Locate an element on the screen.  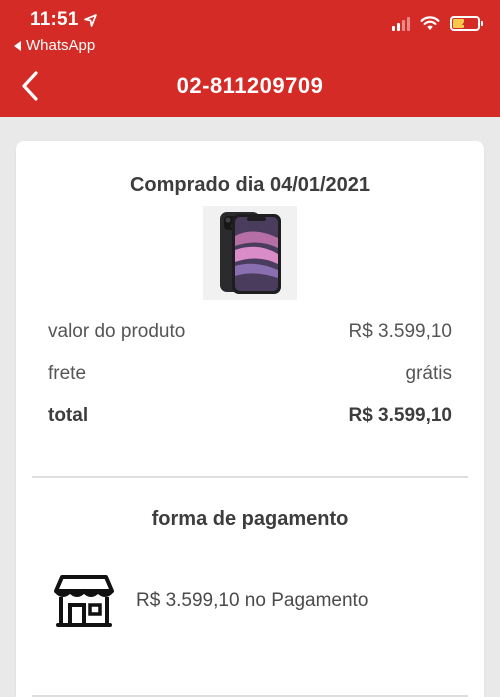
back-app-label: WhatsApp is located at coordinates (61, 45).